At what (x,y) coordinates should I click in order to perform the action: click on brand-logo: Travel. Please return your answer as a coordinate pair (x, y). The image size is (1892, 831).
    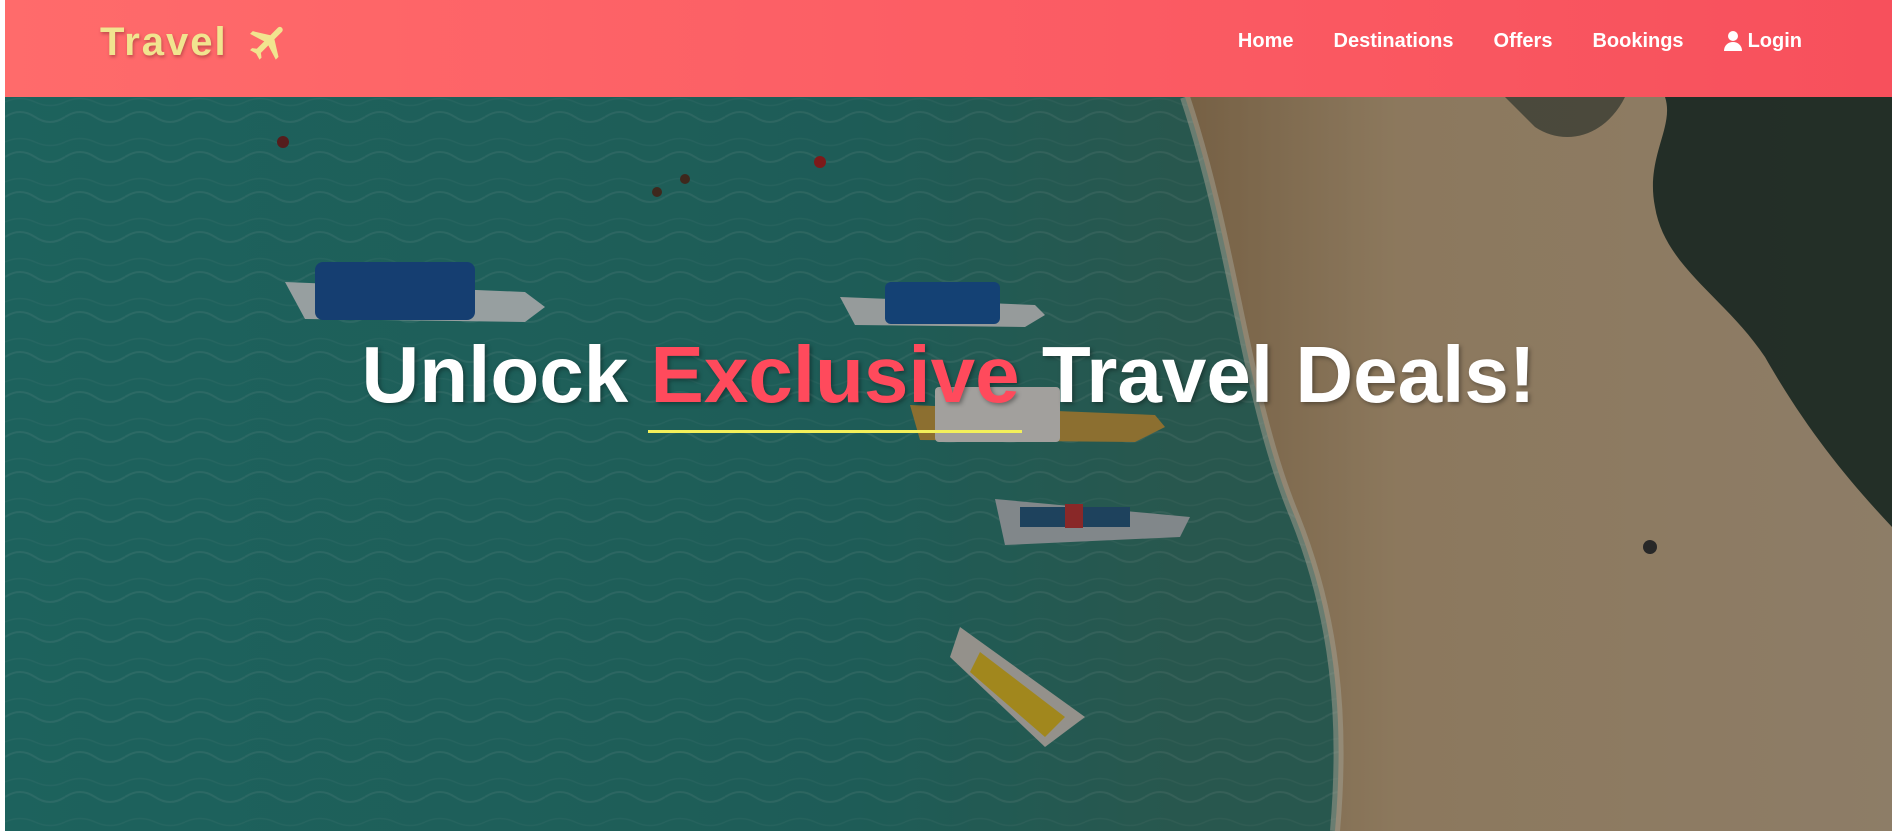
    Looking at the image, I should click on (196, 42).